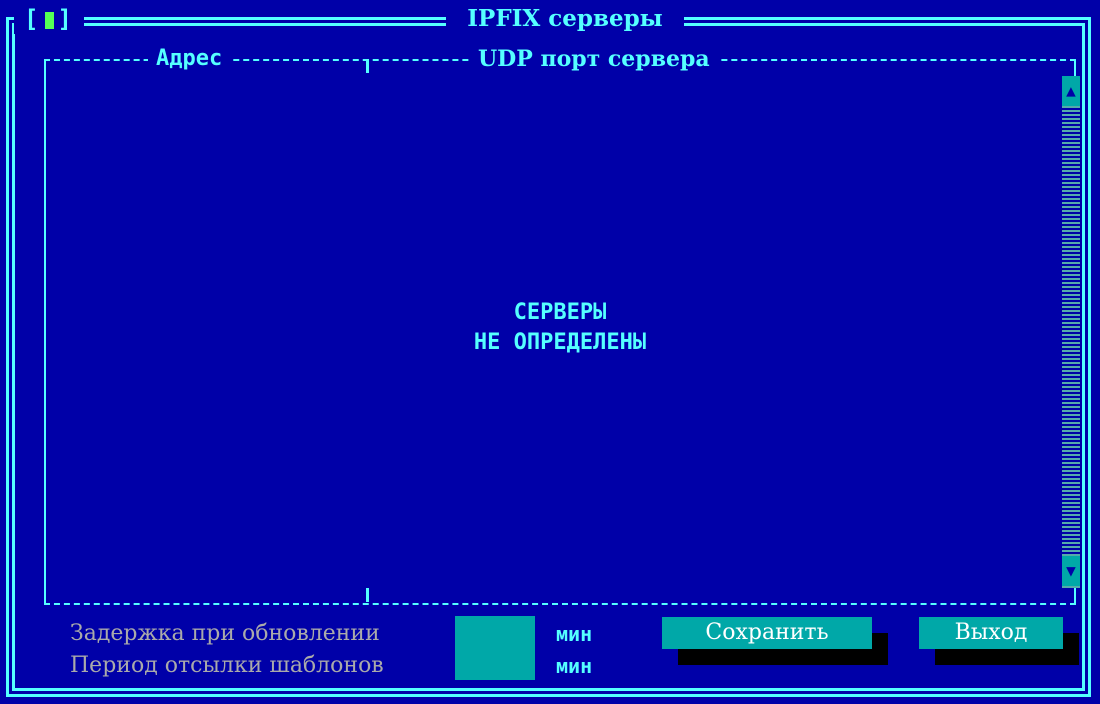  I want to click on close-icon, so click(49, 20).